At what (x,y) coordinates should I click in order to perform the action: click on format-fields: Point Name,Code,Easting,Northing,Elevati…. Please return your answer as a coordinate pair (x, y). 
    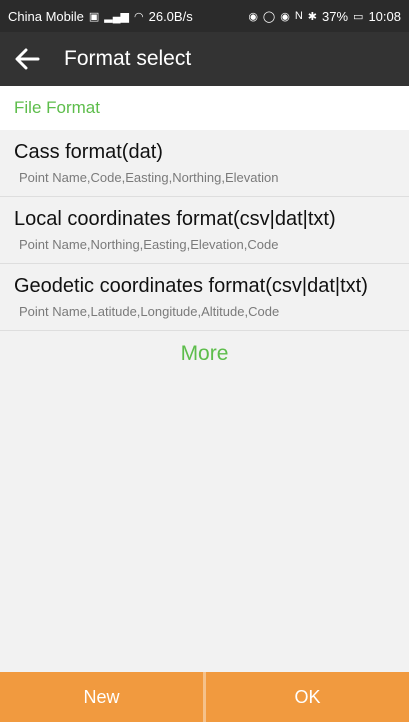
    Looking at the image, I should click on (149, 177).